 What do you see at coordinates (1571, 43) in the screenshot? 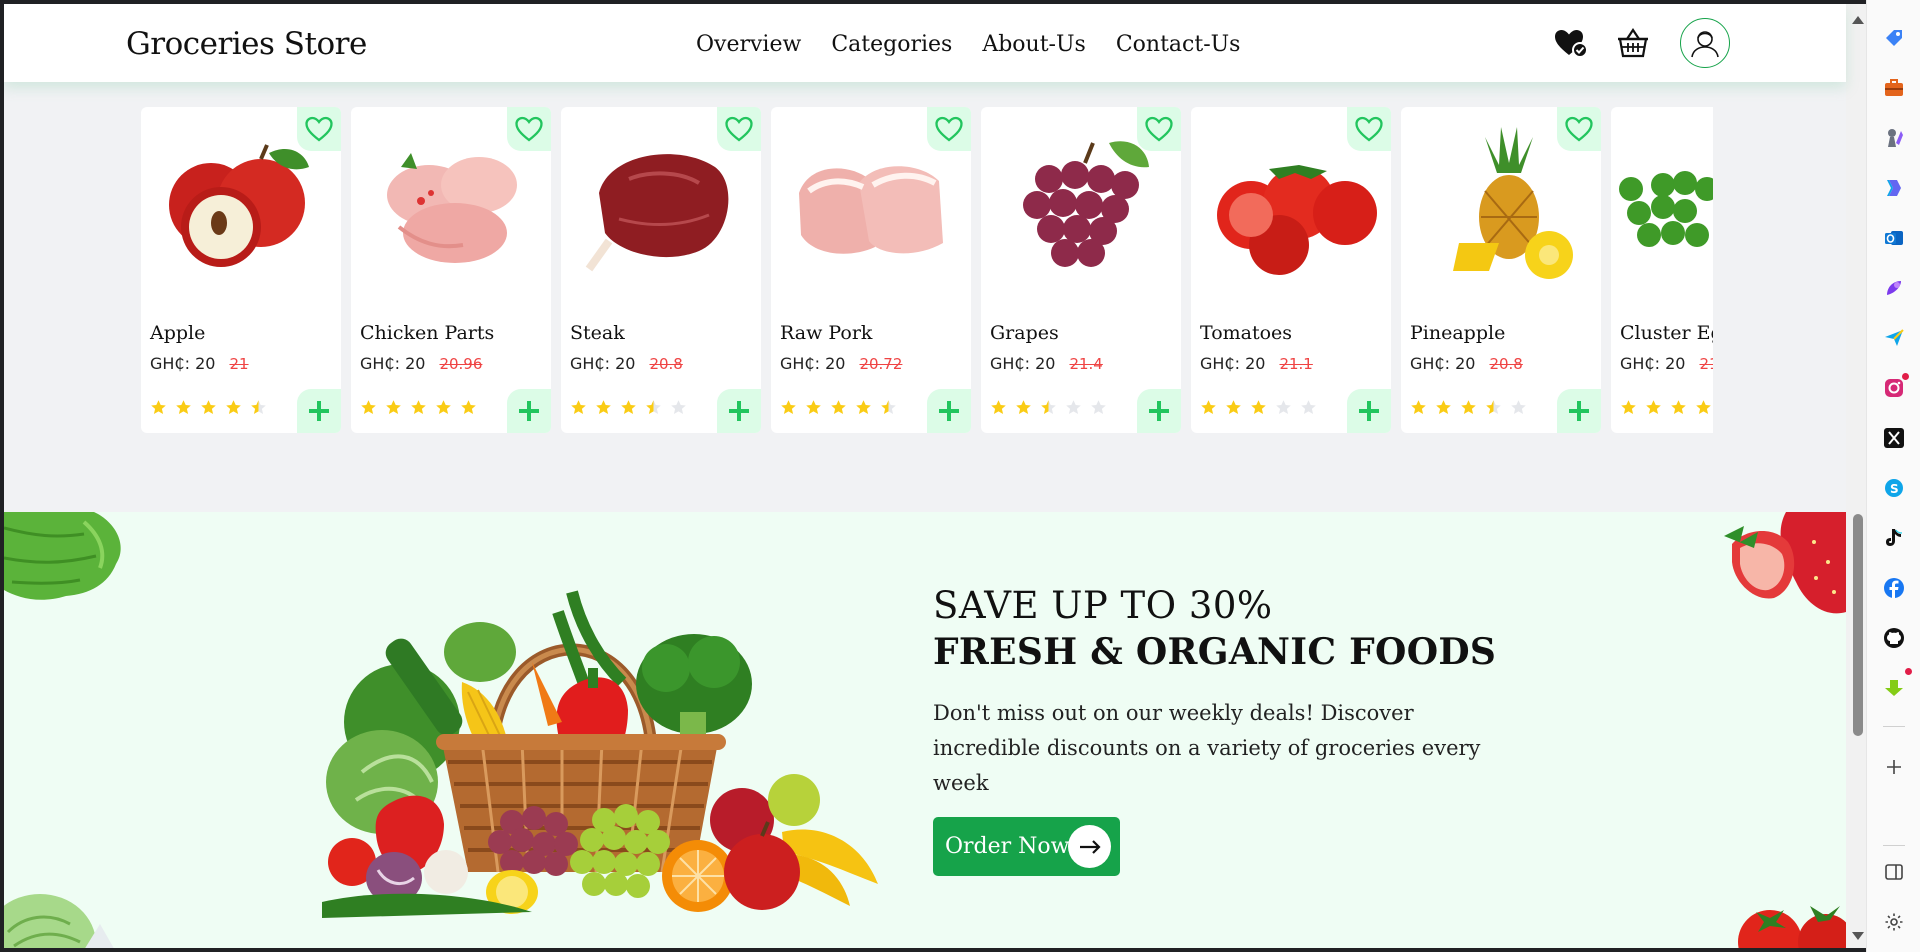
I see `wishlist-icon` at bounding box center [1571, 43].